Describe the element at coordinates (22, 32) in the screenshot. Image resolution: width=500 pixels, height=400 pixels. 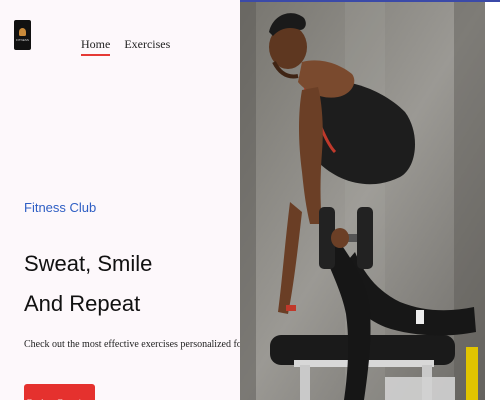
I see `logo-figure-icon` at that location.